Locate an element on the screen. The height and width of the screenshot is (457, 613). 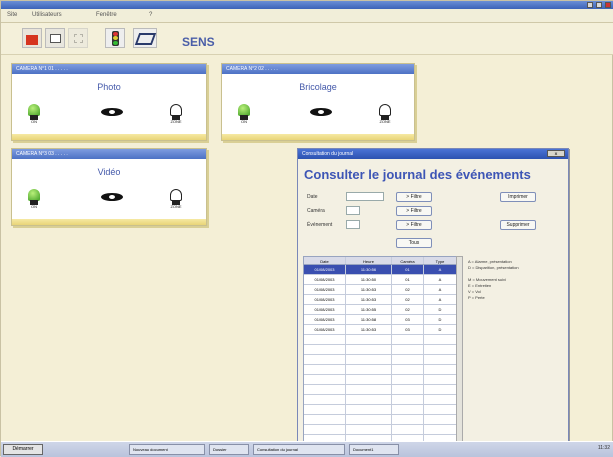
window-icon is located at coordinates (55, 38).